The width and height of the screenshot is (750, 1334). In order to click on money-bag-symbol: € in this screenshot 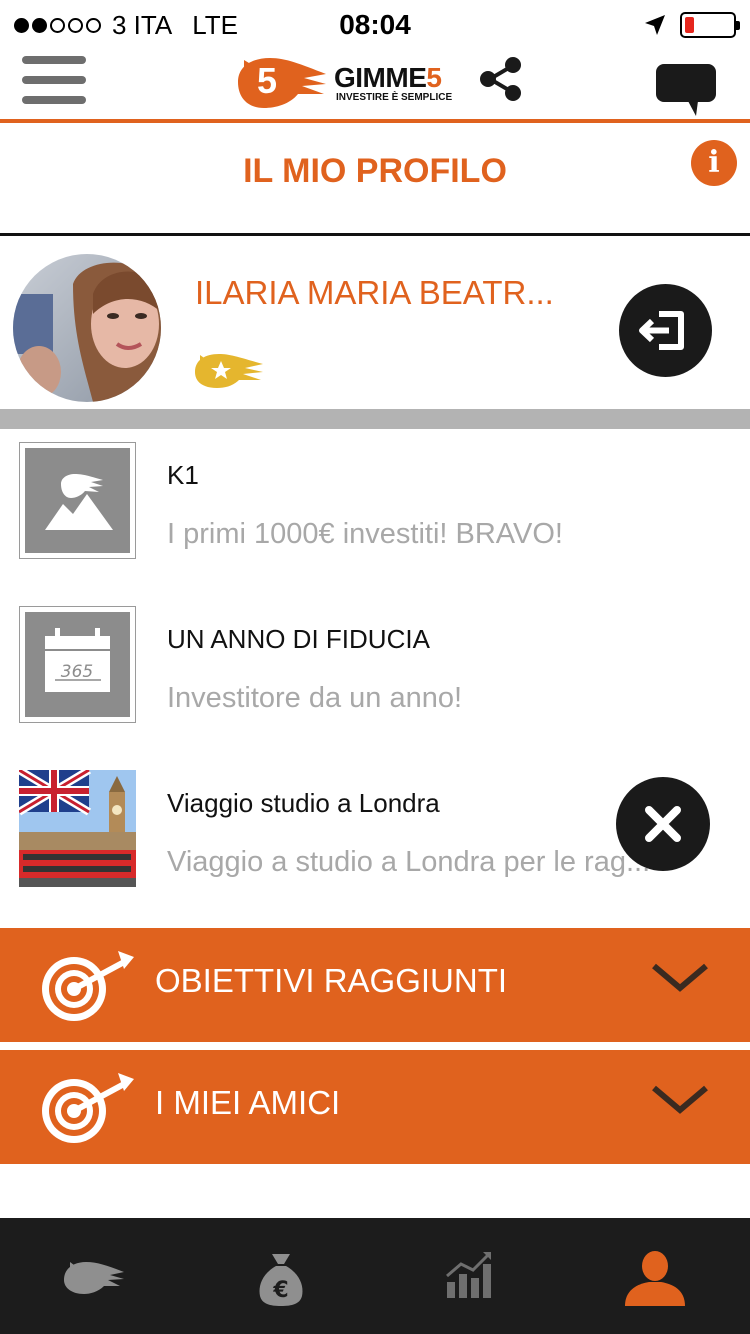, I will do `click(280, 1290)`.